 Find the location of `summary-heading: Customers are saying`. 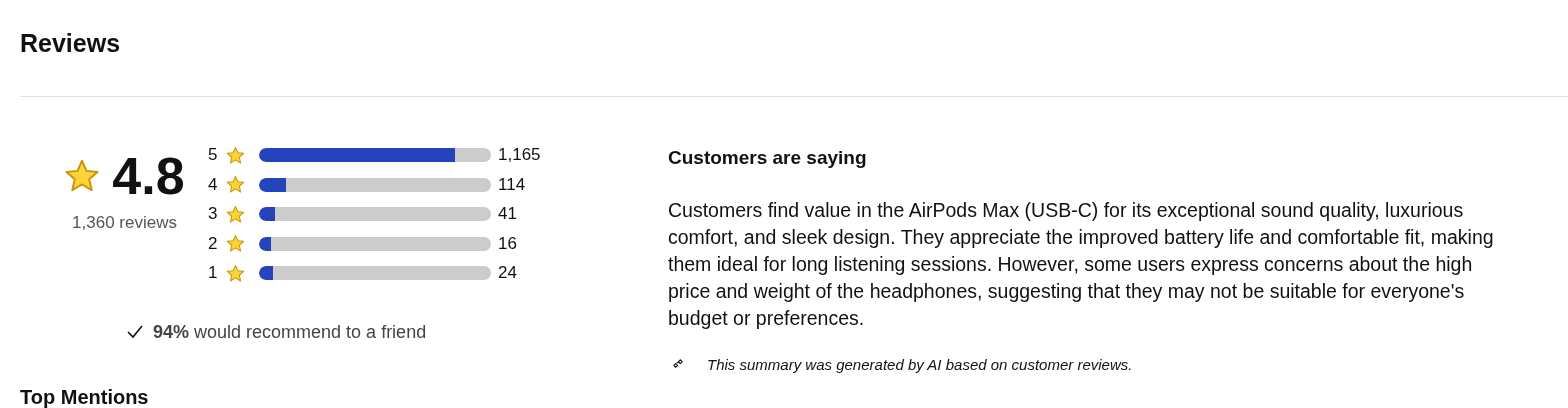

summary-heading: Customers are saying is located at coordinates (768, 158).